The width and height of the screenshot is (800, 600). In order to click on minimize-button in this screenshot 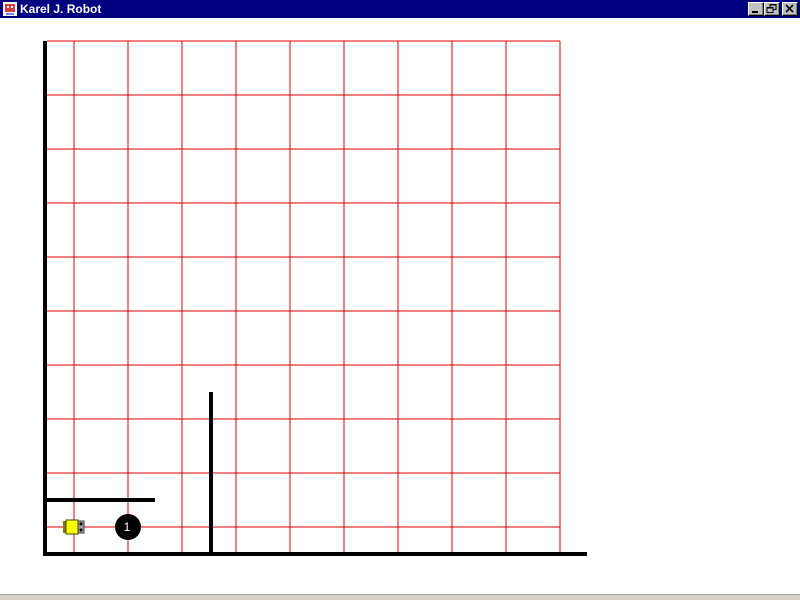, I will do `click(756, 9)`.